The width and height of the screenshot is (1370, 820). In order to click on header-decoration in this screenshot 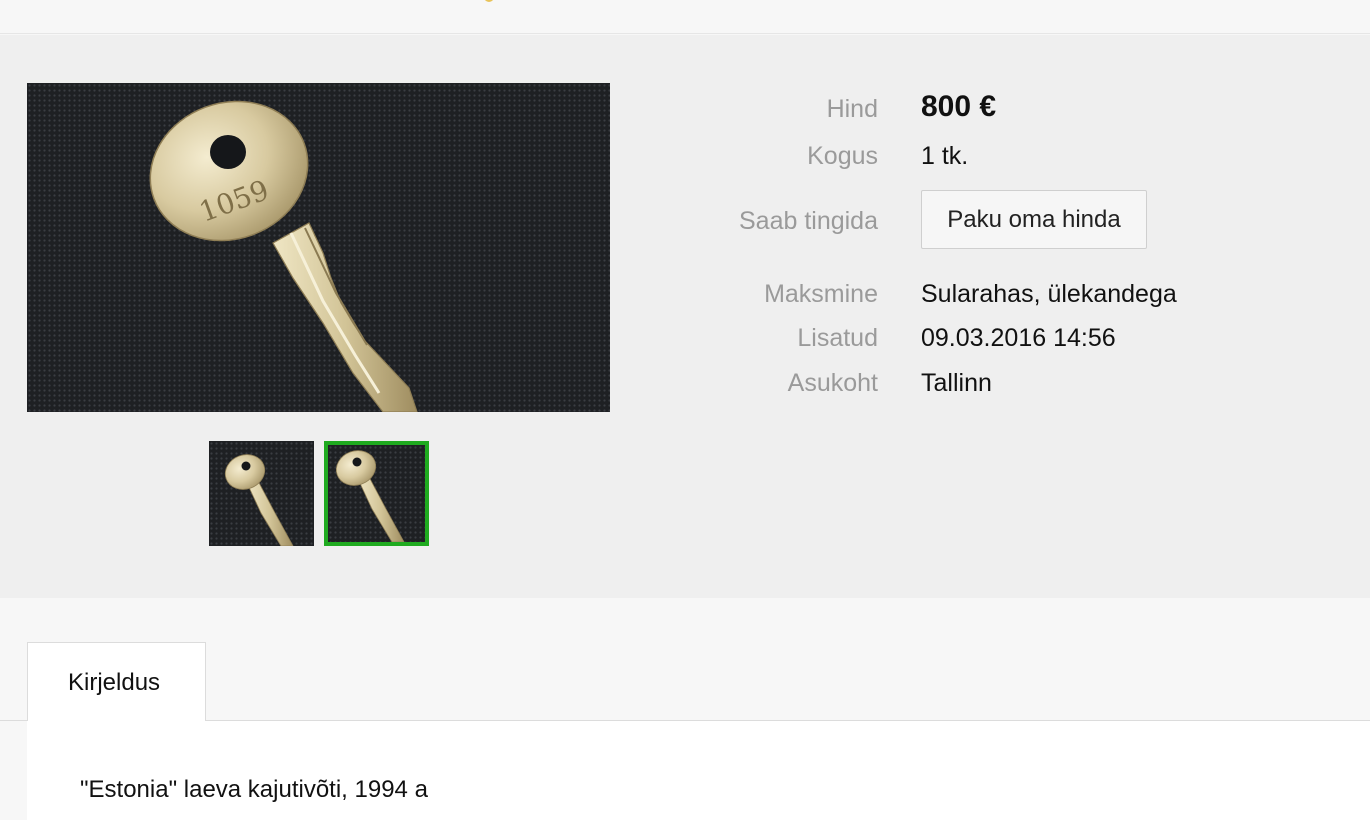, I will do `click(489, 1)`.